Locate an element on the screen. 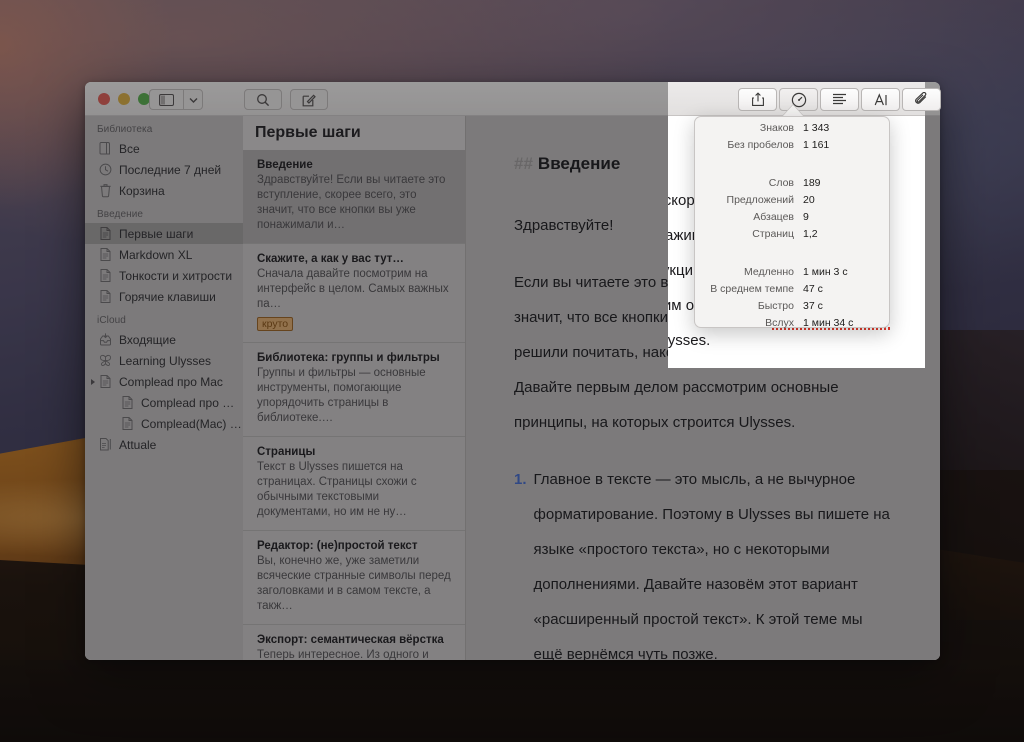 This screenshot has width=1024, height=742. sheet-tag: круто is located at coordinates (275, 324).